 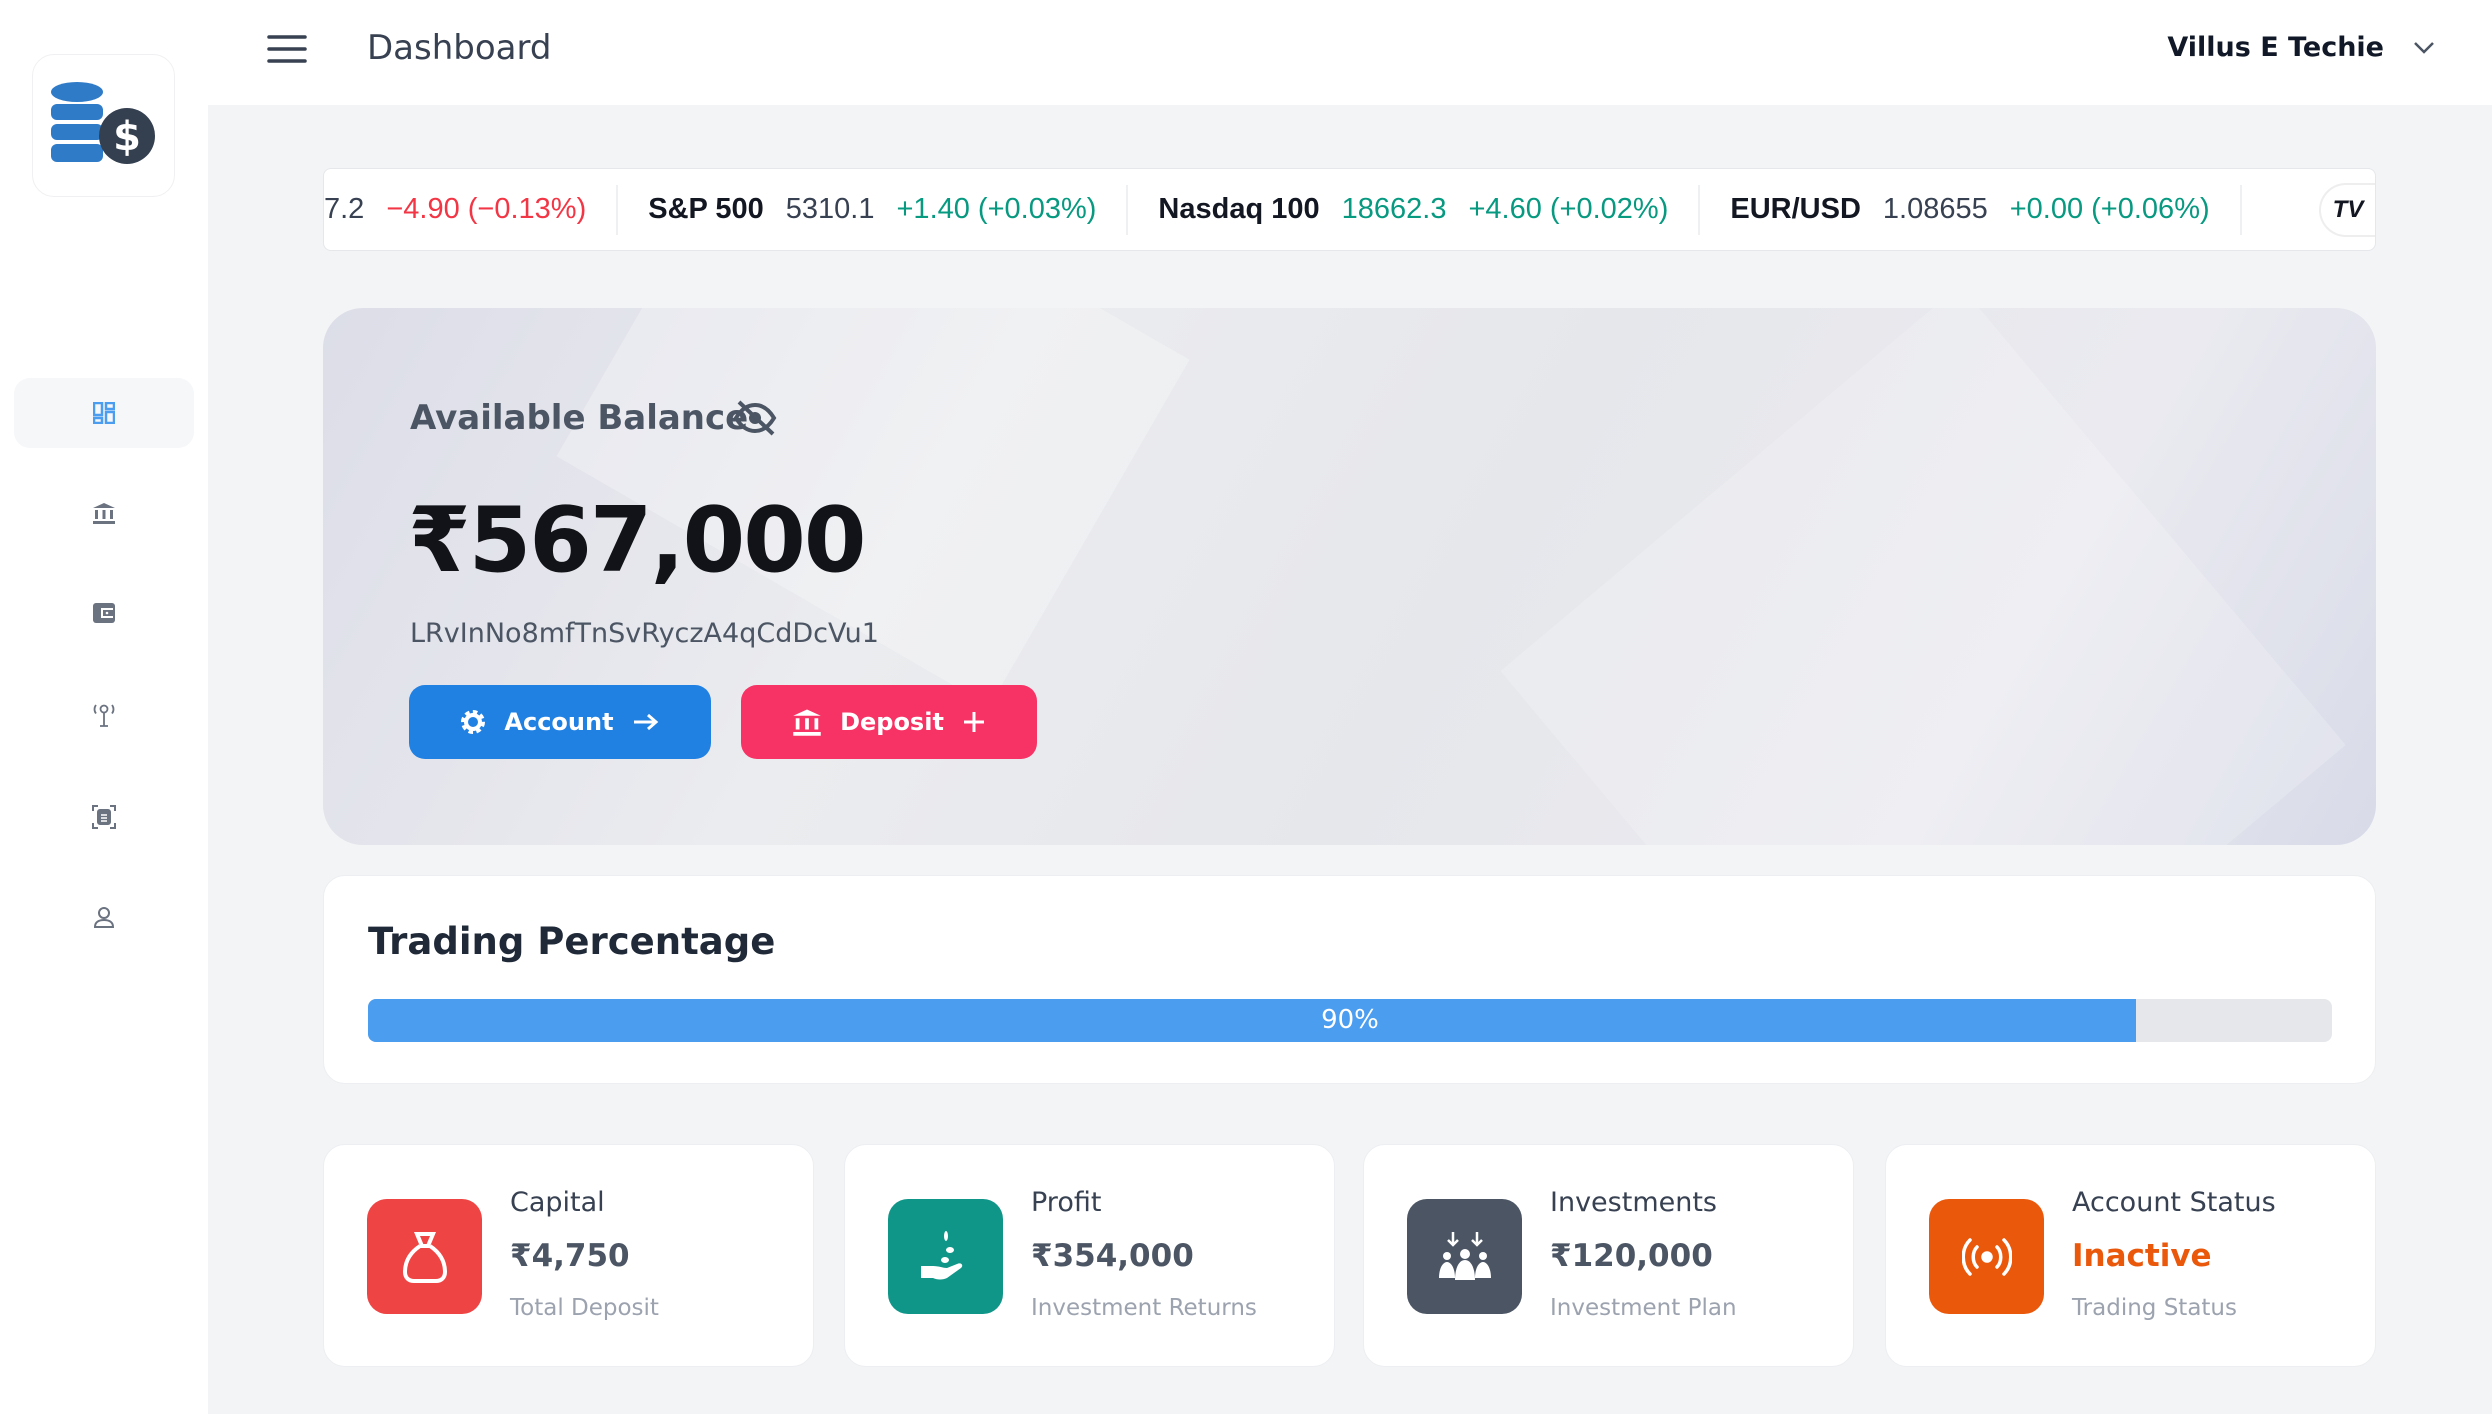 What do you see at coordinates (287, 49) in the screenshot?
I see `hamburger-menu-icon` at bounding box center [287, 49].